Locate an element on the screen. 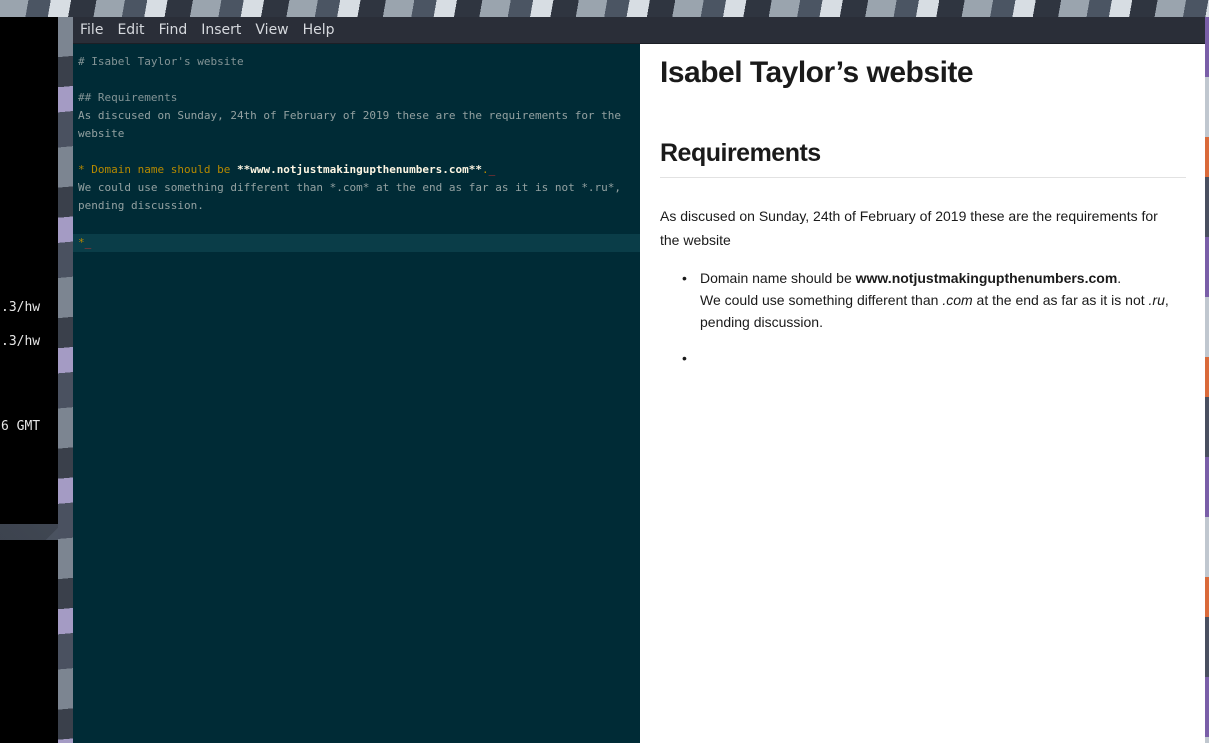  item-text: , is located at coordinates (1166, 300).